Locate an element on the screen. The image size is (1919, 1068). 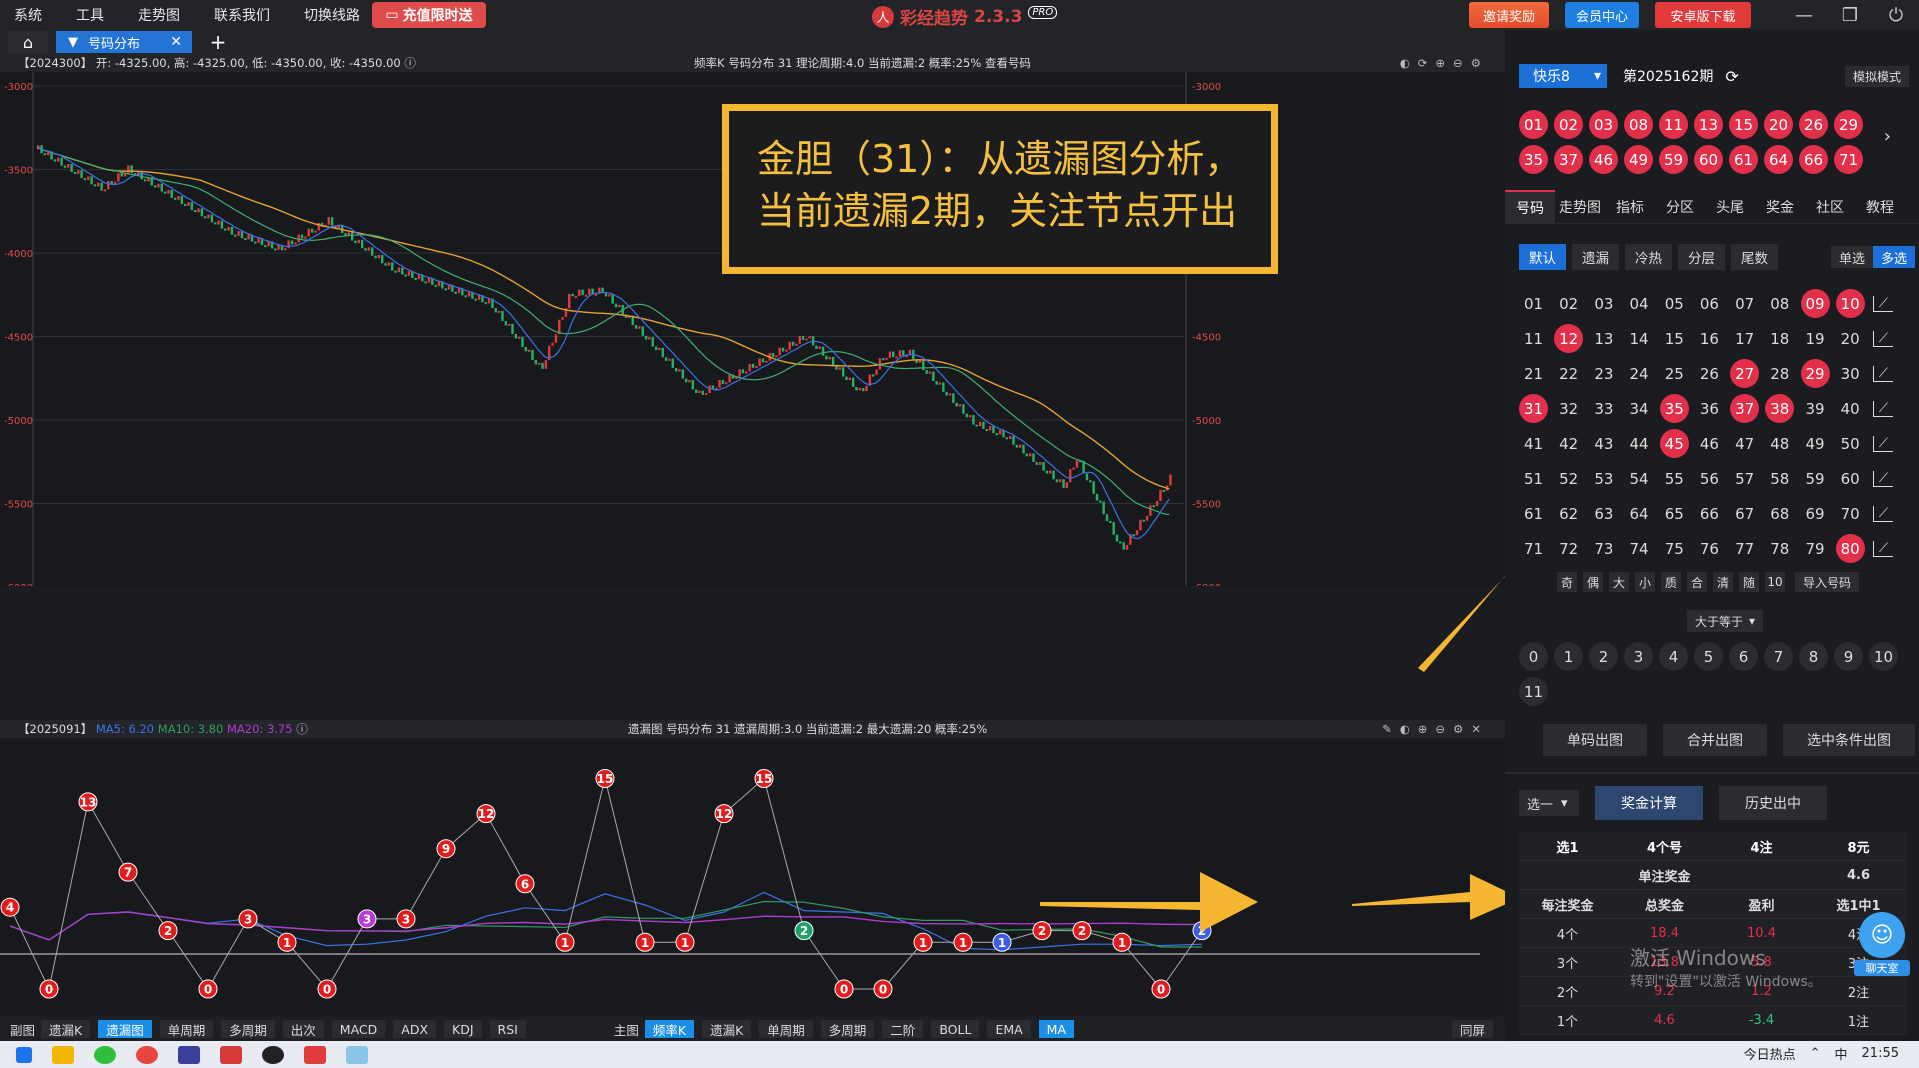
side-tab-trend: 走势图 is located at coordinates (1580, 207).